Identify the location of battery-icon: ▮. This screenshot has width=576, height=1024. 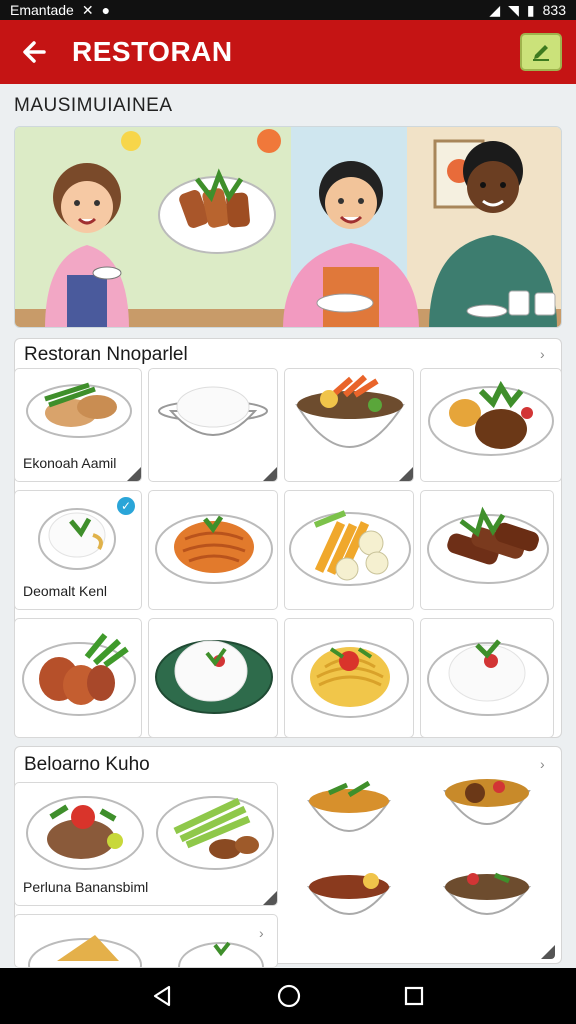
(530, 9).